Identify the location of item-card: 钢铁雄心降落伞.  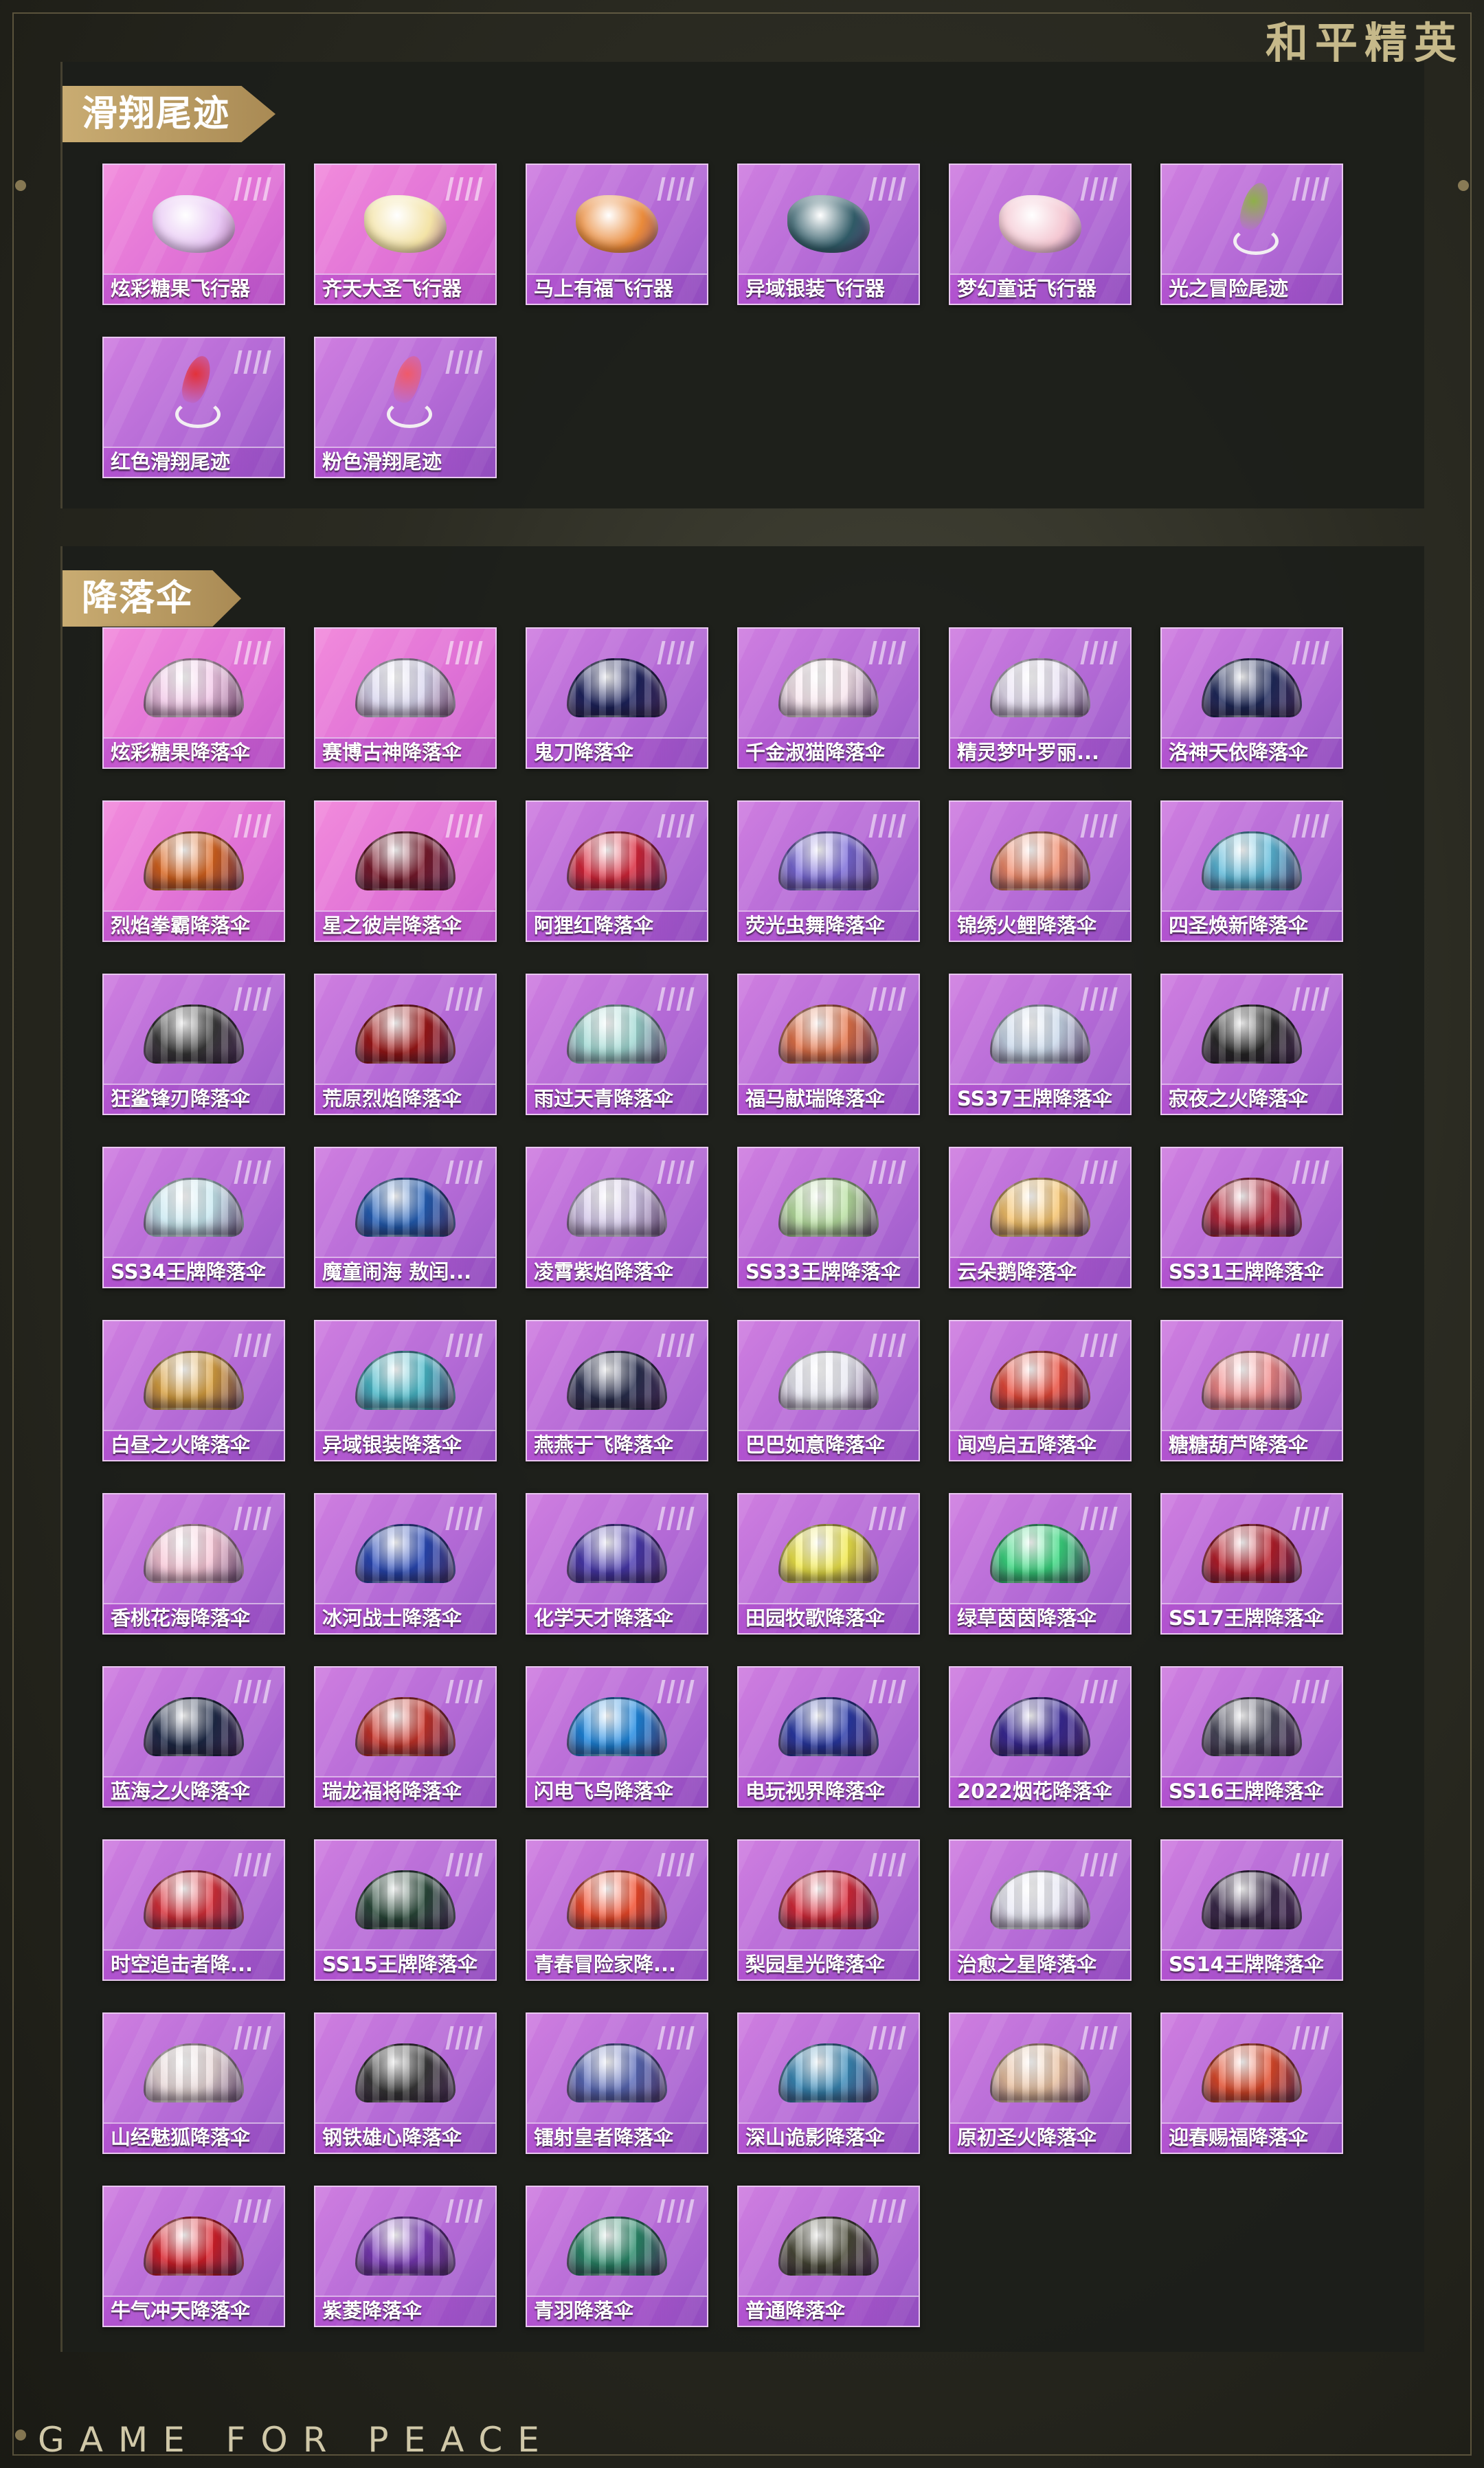
(405, 2083).